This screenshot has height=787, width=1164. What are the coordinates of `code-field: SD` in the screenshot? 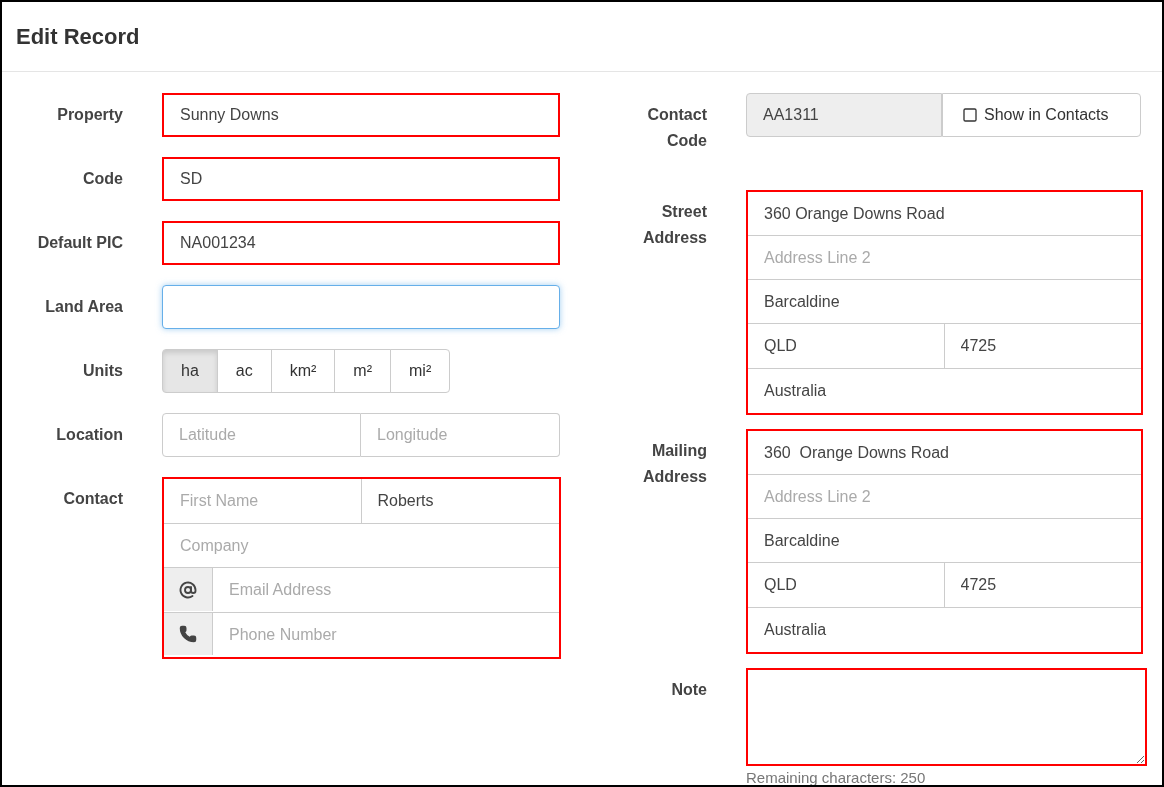 It's located at (361, 179).